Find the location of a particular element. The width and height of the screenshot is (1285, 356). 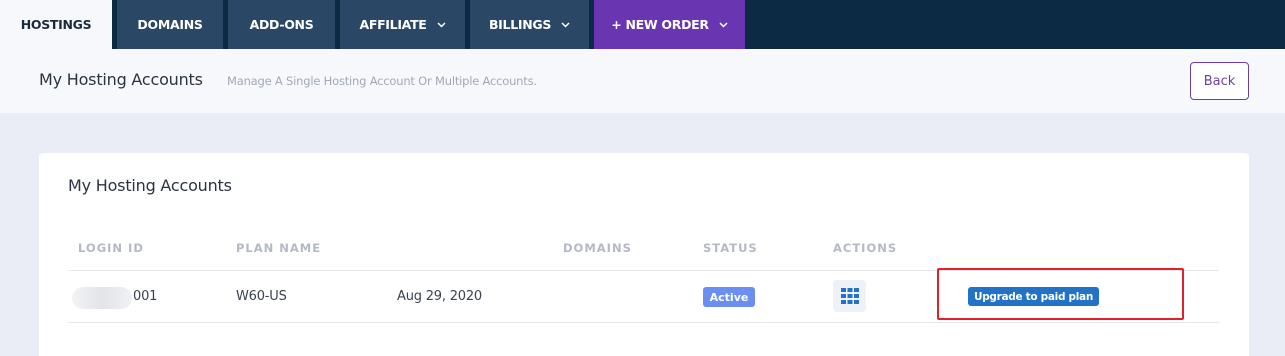

login-id-suffix: 001 is located at coordinates (145, 296).